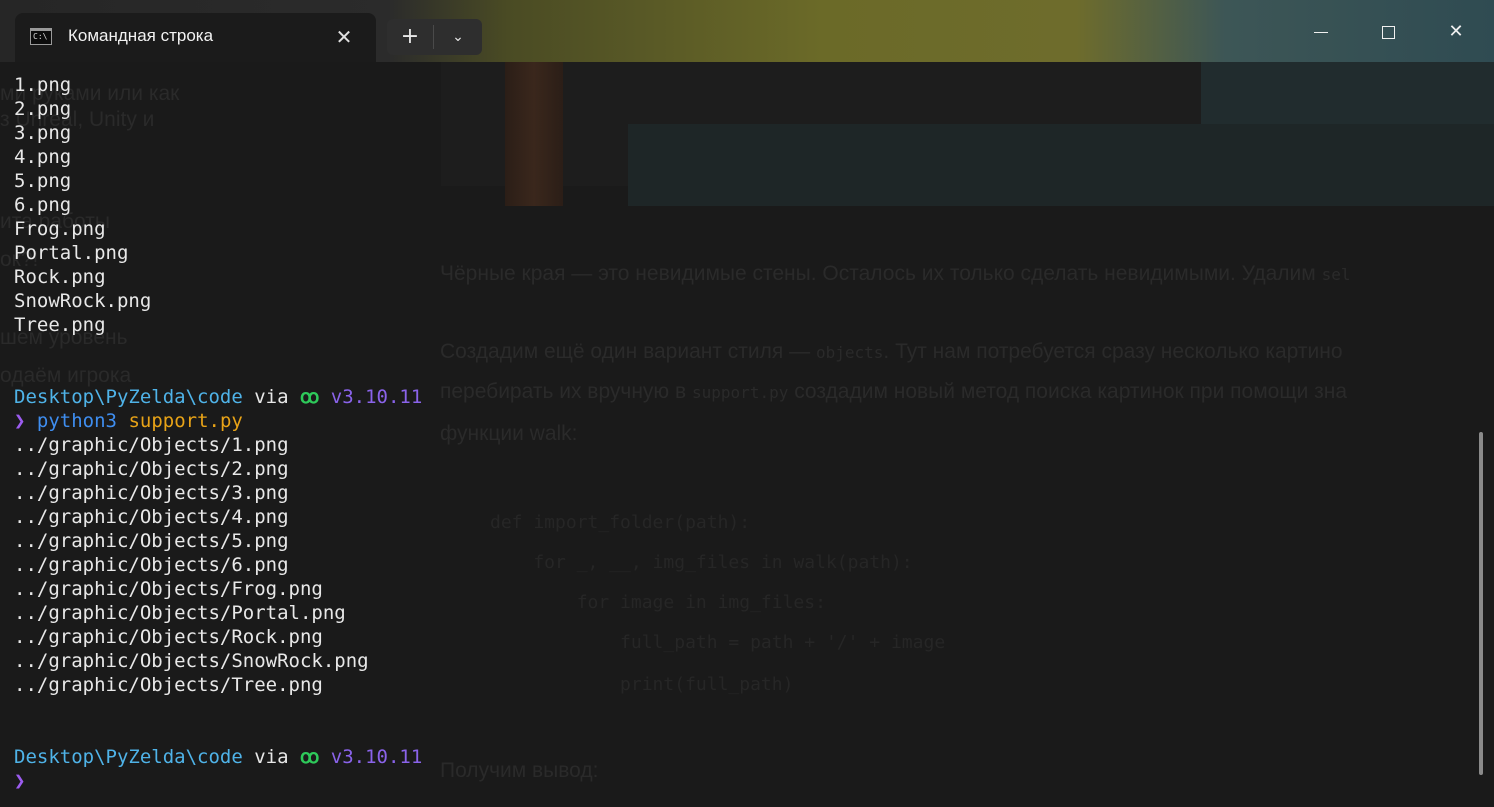 Image resolution: width=1494 pixels, height=807 pixels. What do you see at coordinates (43, 157) in the screenshot?
I see `output-line: 4.png` at bounding box center [43, 157].